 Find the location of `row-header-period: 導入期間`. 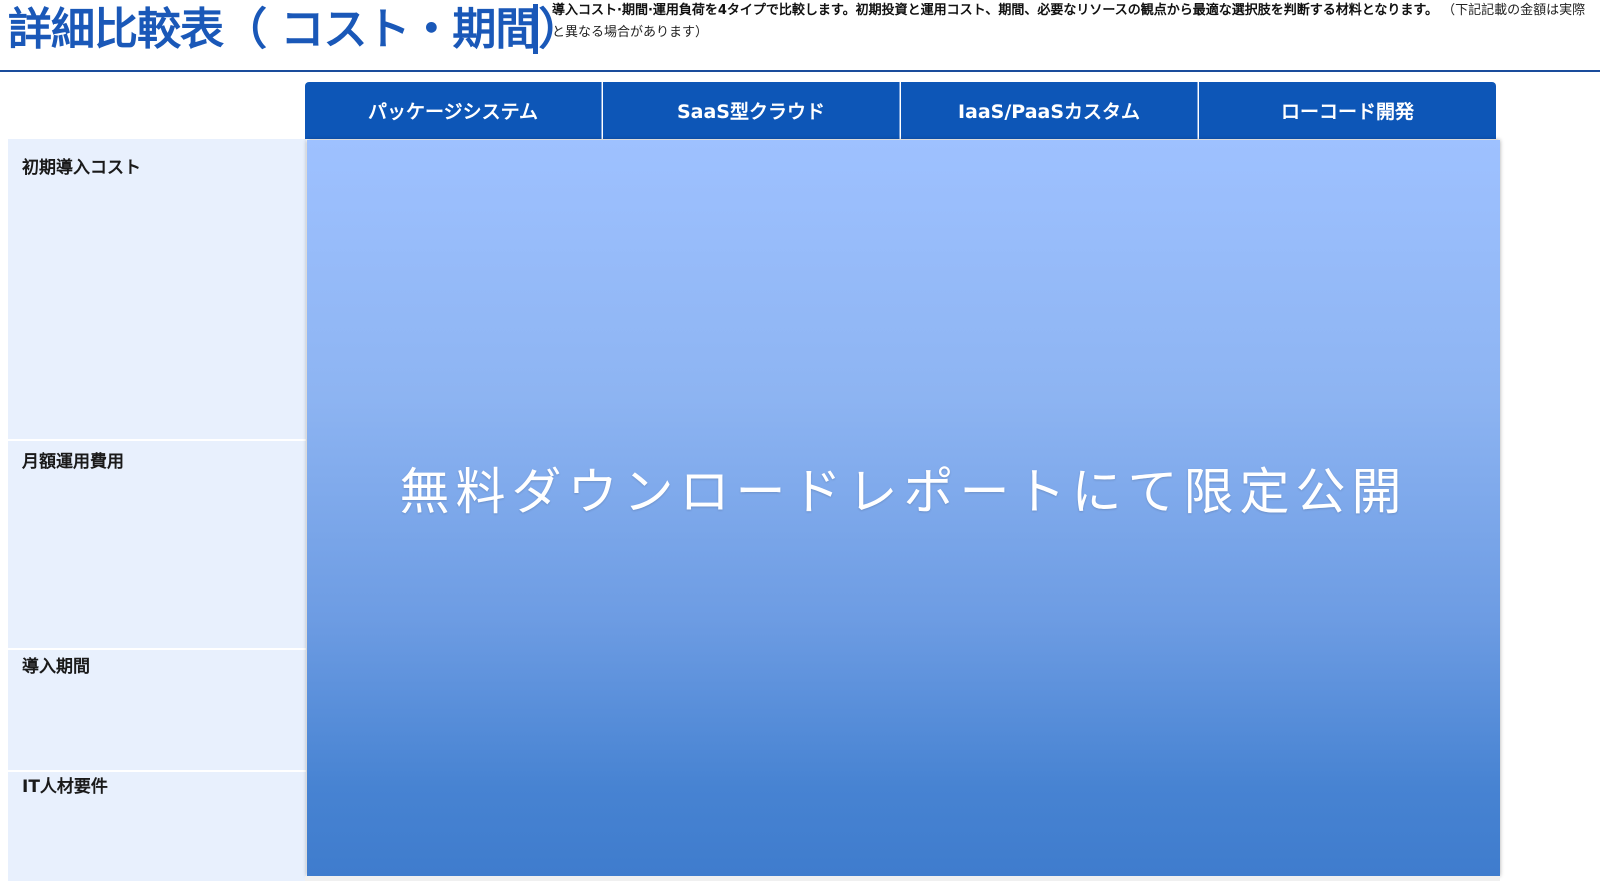

row-header-period: 導入期間 is located at coordinates (157, 710).